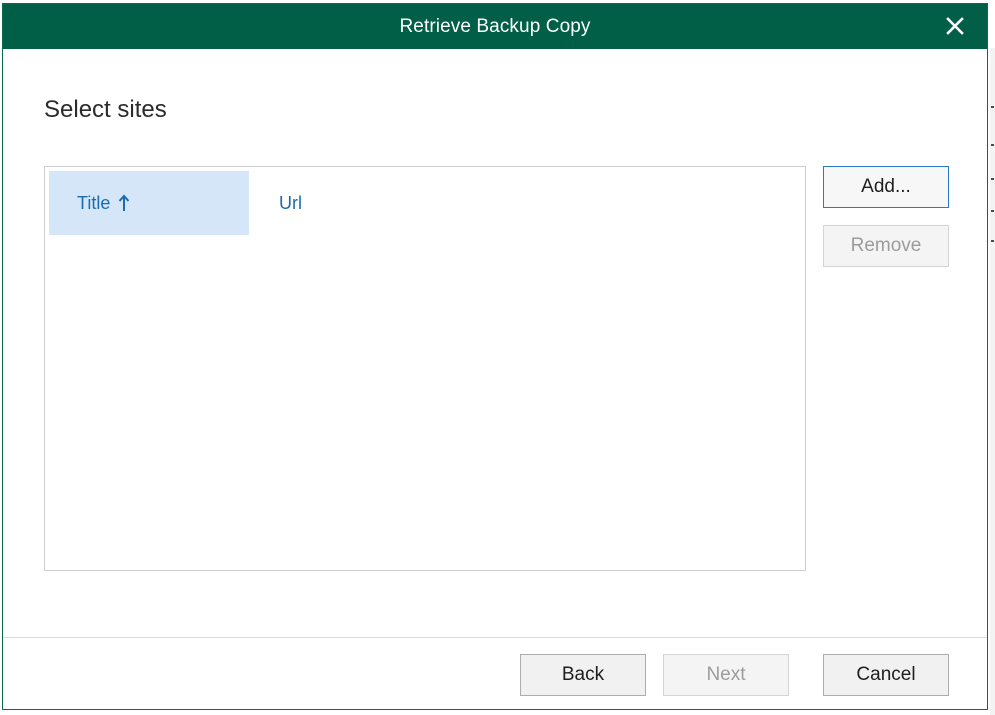  Describe the element at coordinates (495, 637) in the screenshot. I see `footer-divider` at that location.